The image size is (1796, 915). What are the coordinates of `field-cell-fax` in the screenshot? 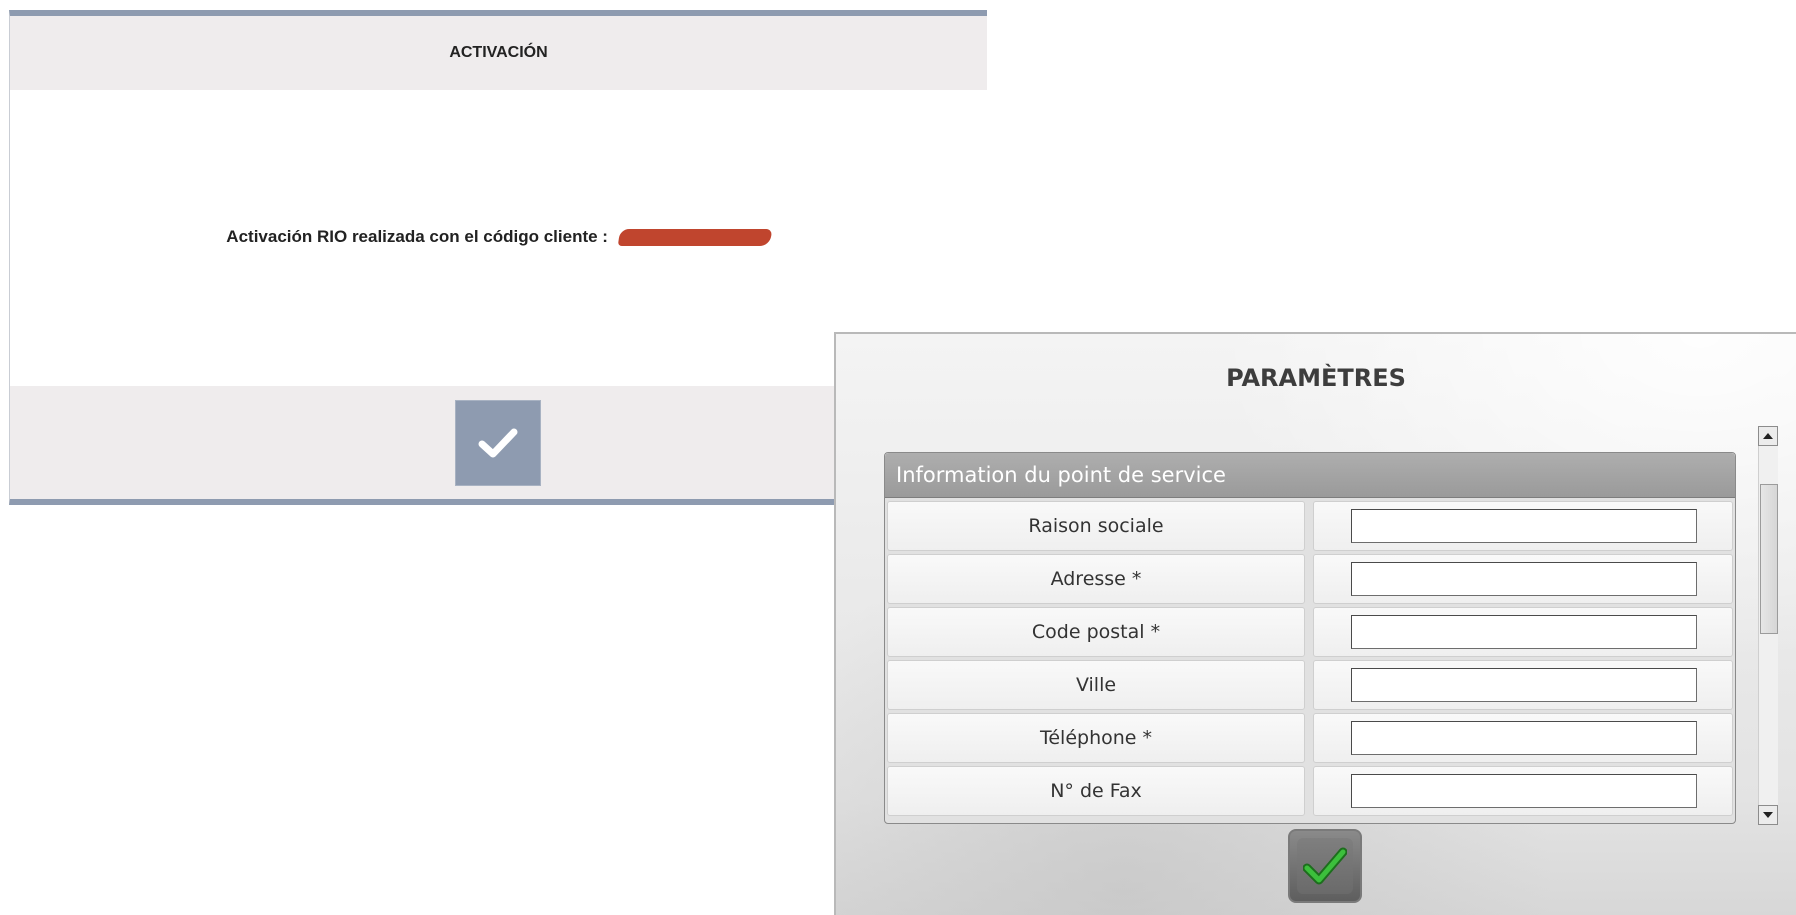 It's located at (1523, 791).